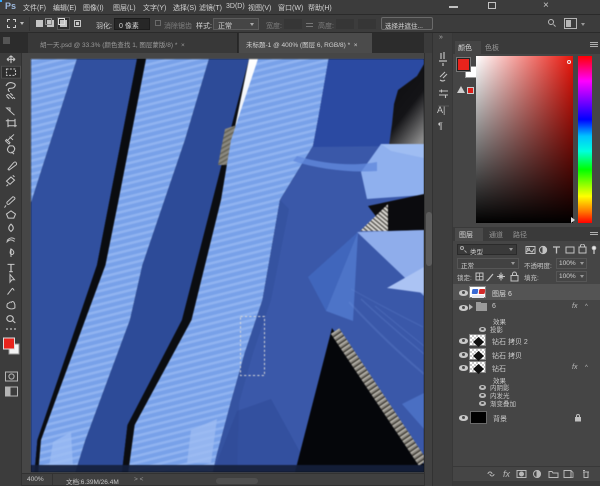 Image resolution: width=600 pixels, height=486 pixels. I want to click on svg-text: fx, so click(507, 474).